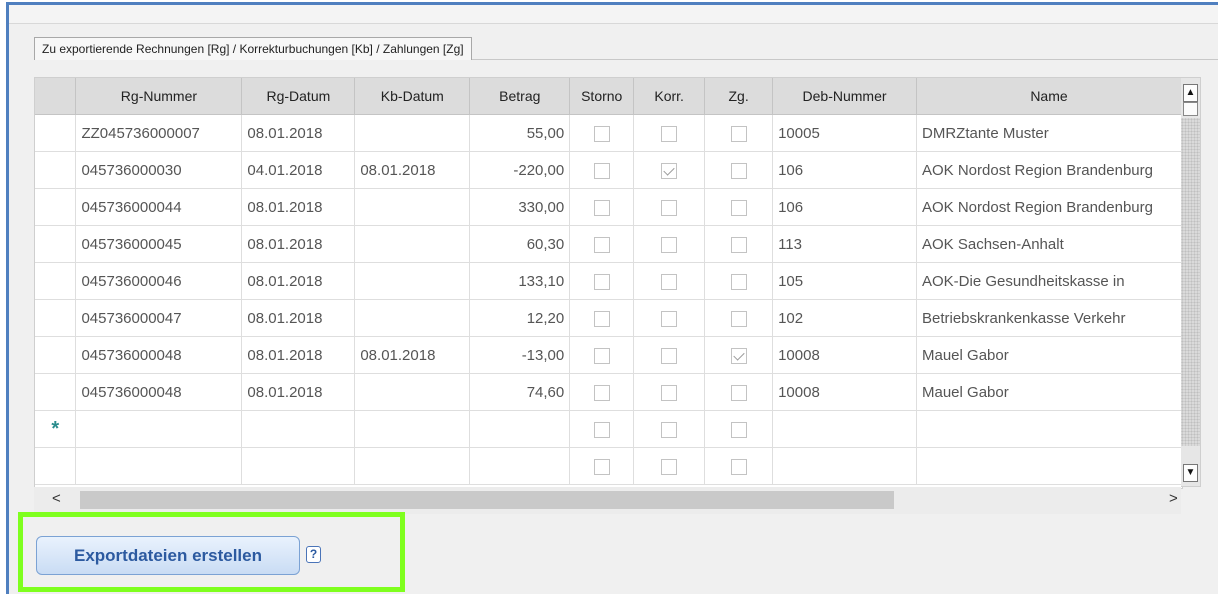 Image resolution: width=1218 pixels, height=594 pixels. What do you see at coordinates (1049, 244) in the screenshot?
I see `cell-name: AOK Sachsen-Anhalt` at bounding box center [1049, 244].